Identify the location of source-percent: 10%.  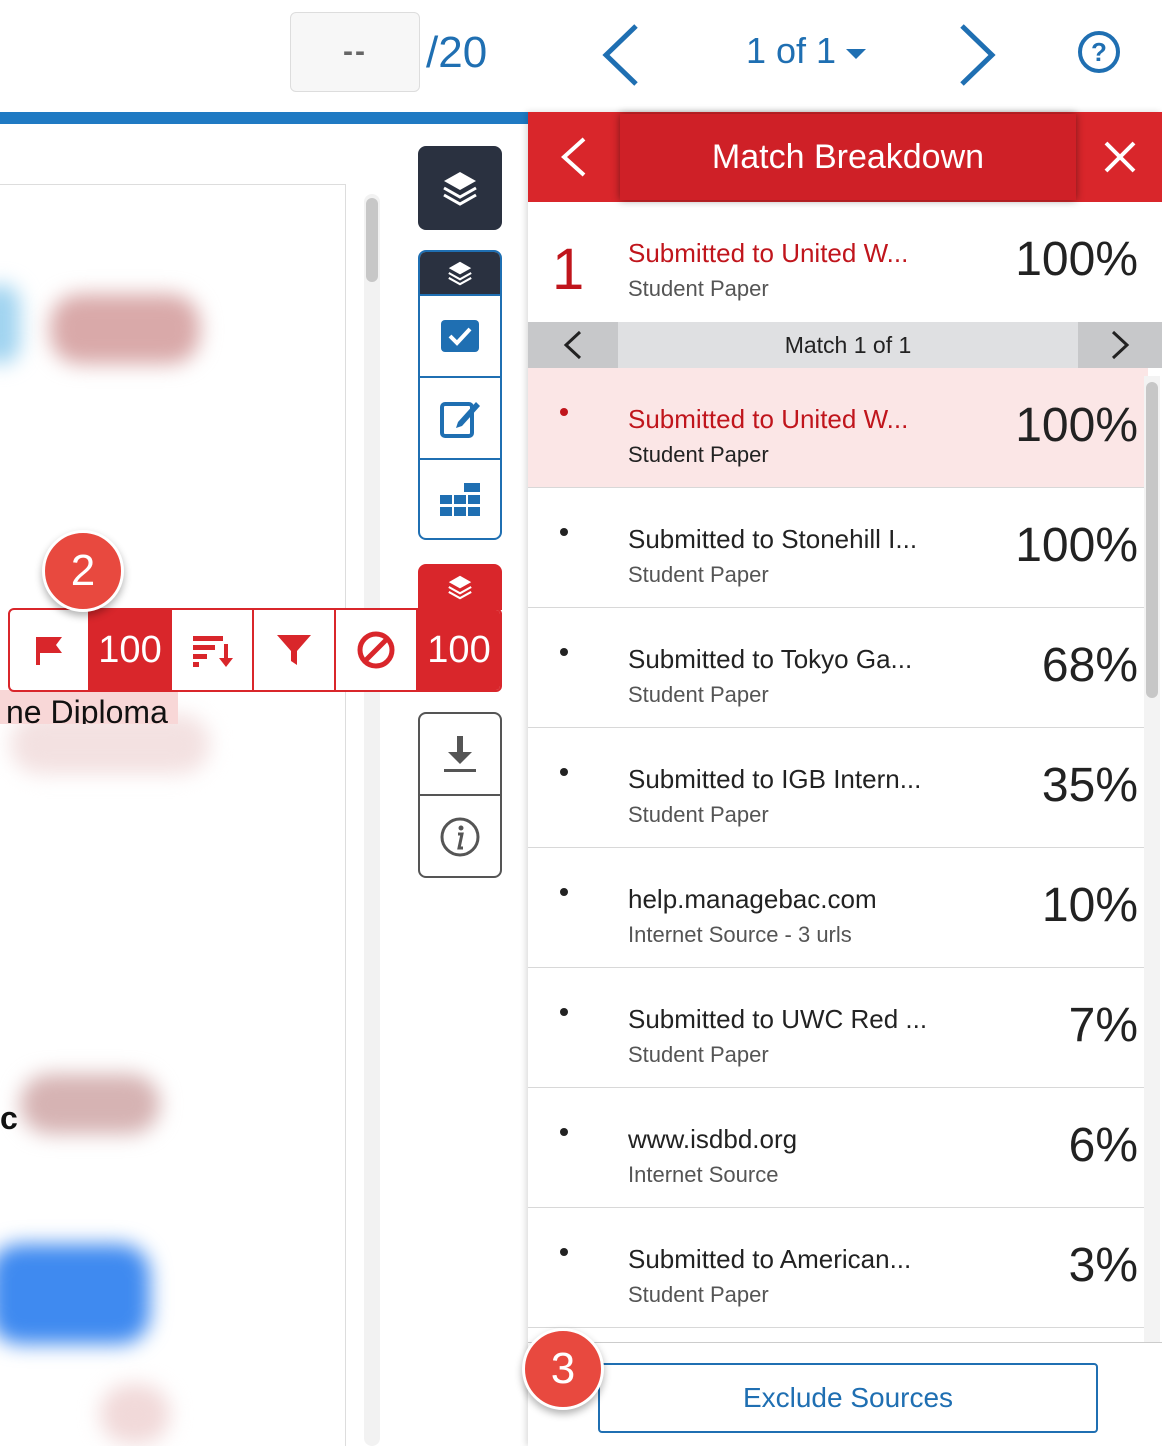
(1089, 905).